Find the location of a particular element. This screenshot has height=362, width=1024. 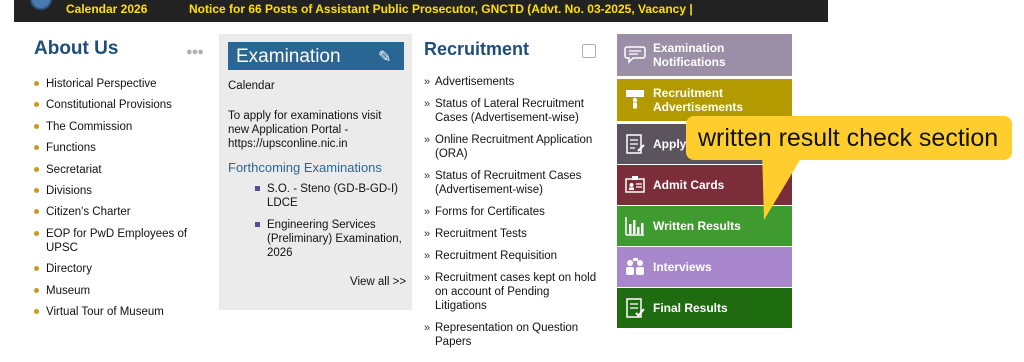

checklist-icon is located at coordinates (635, 308).